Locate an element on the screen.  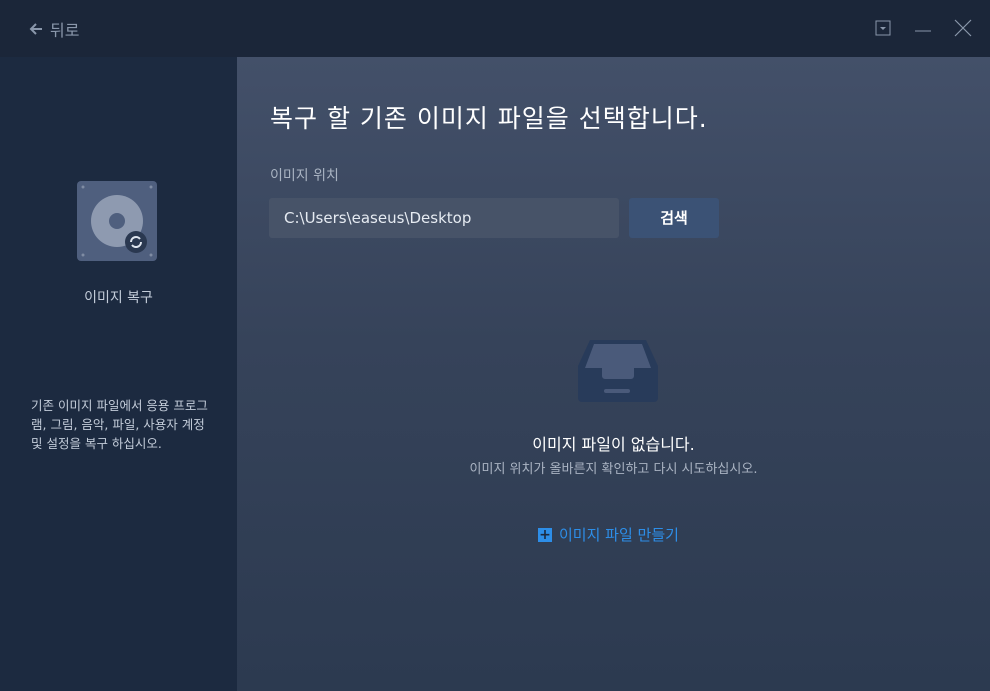
back-label: 뒤로 is located at coordinates (65, 30).